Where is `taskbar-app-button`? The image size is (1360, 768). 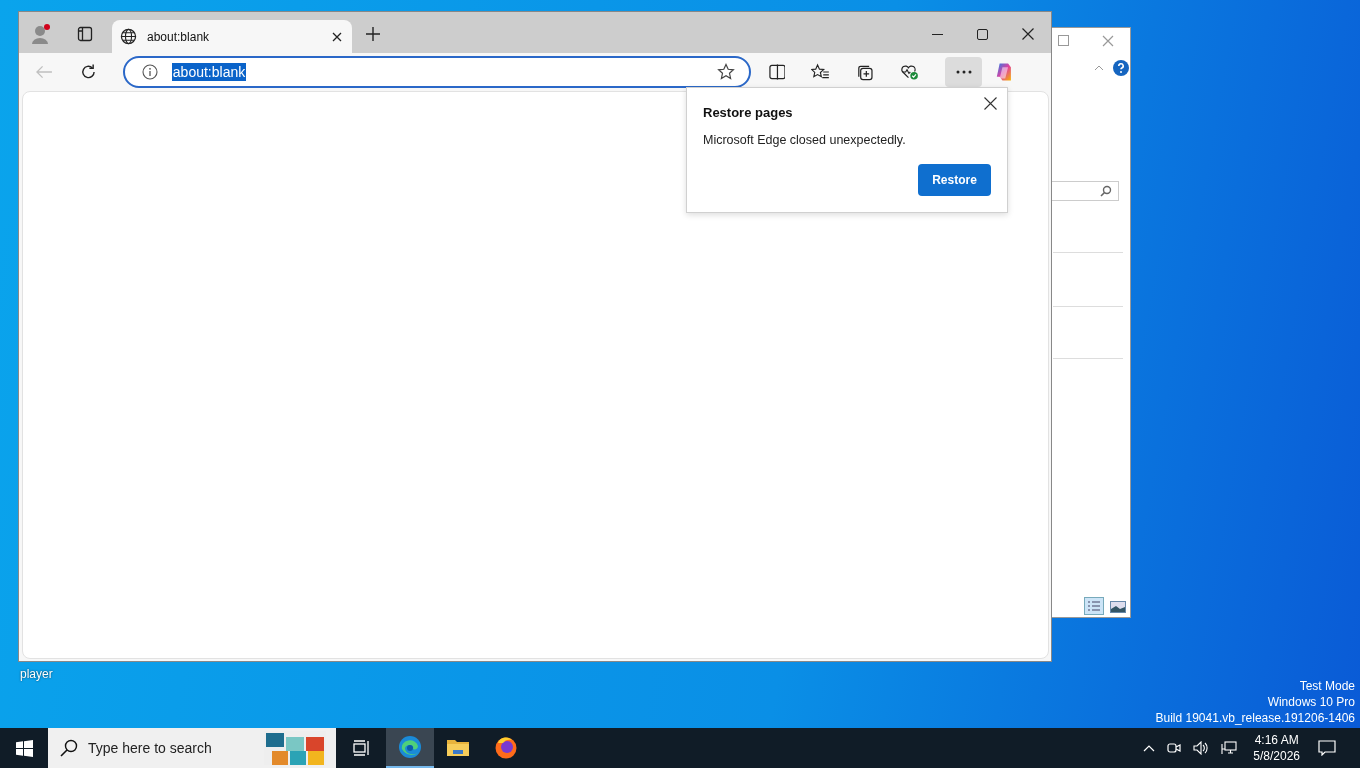 taskbar-app-button is located at coordinates (410, 748).